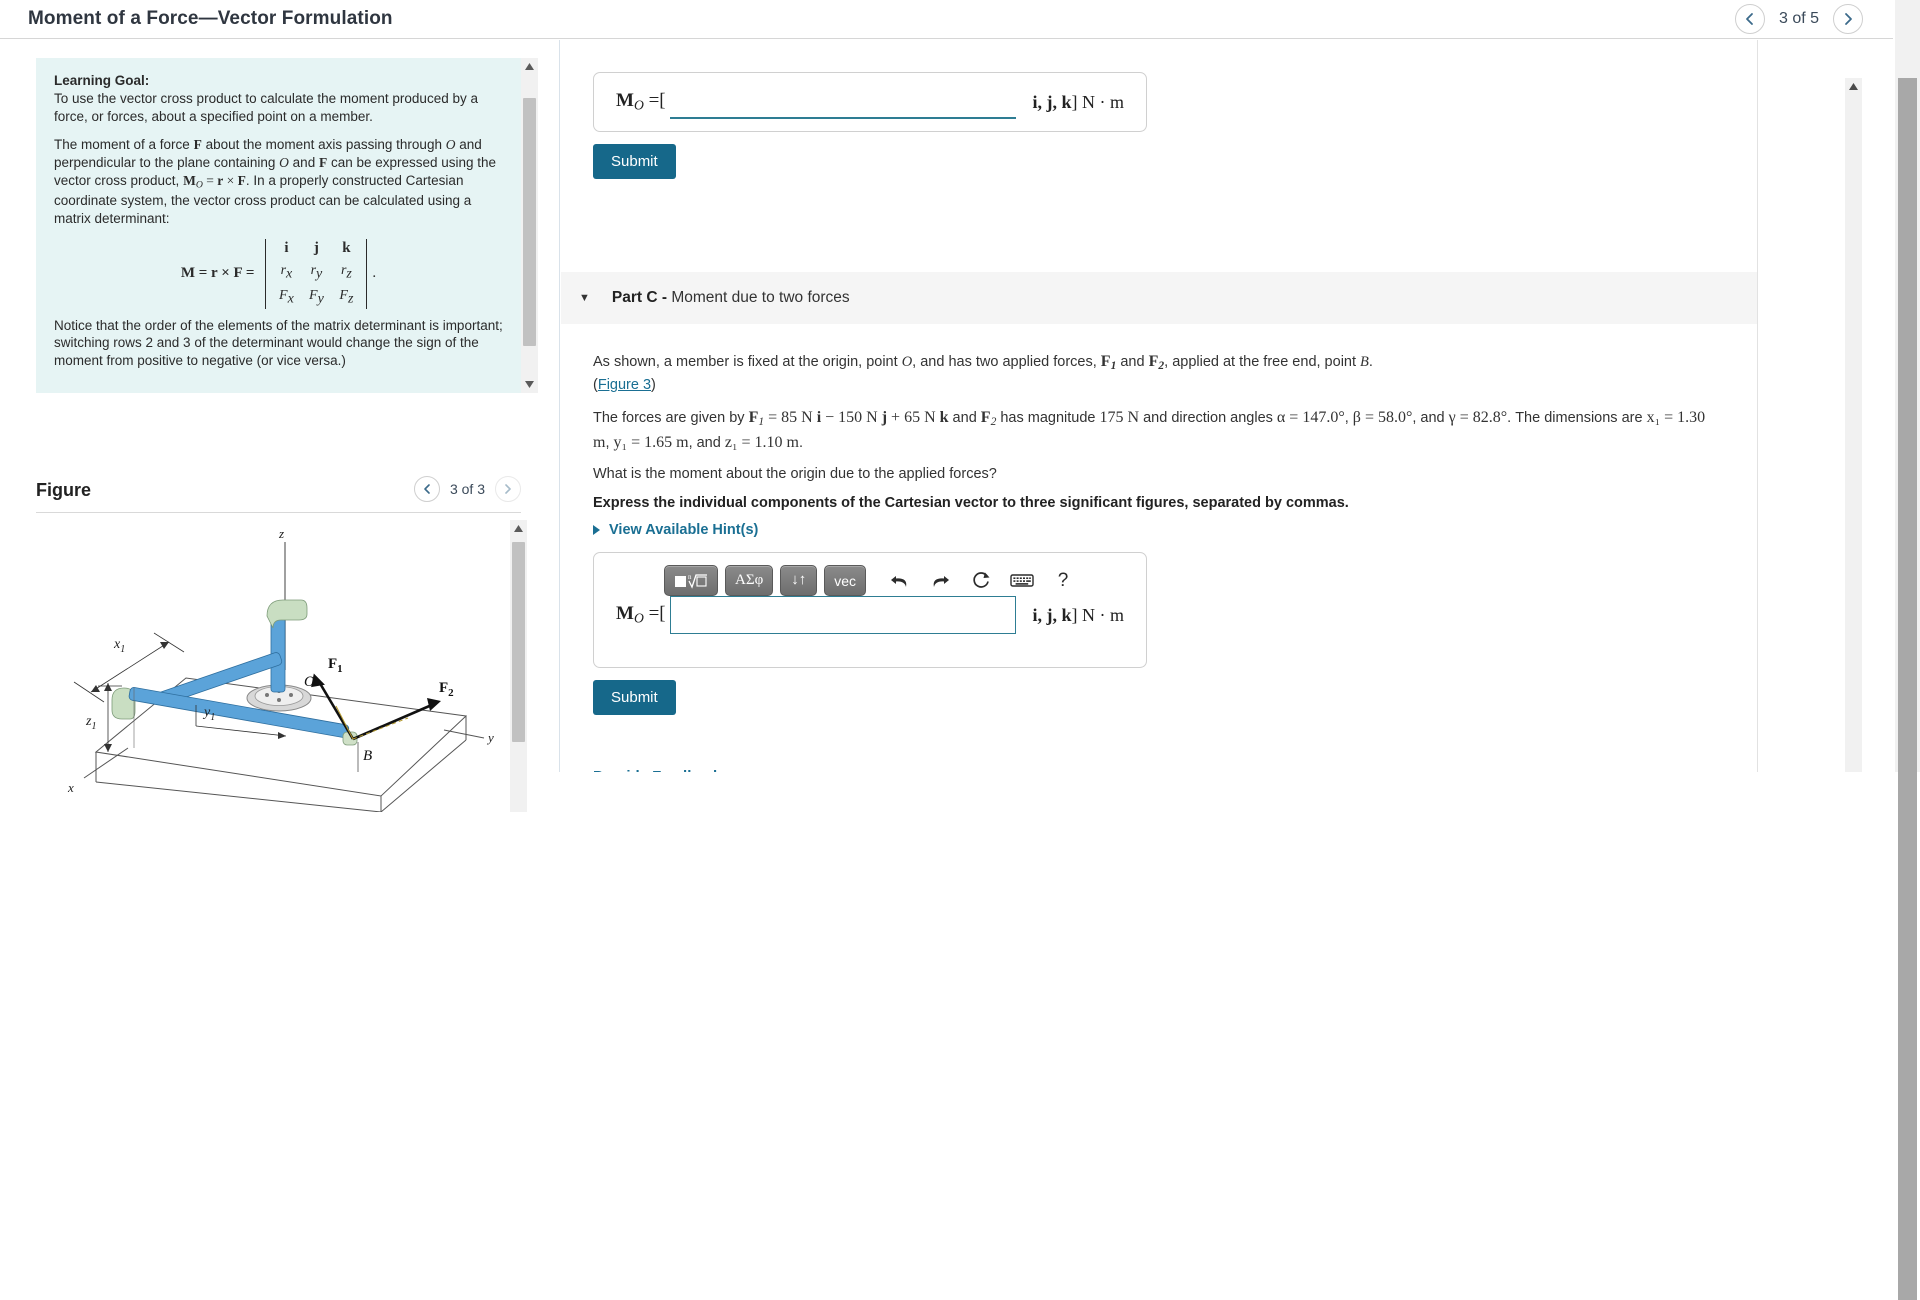 The height and width of the screenshot is (1300, 1920). I want to click on determinant-bar-right, so click(367, 273).